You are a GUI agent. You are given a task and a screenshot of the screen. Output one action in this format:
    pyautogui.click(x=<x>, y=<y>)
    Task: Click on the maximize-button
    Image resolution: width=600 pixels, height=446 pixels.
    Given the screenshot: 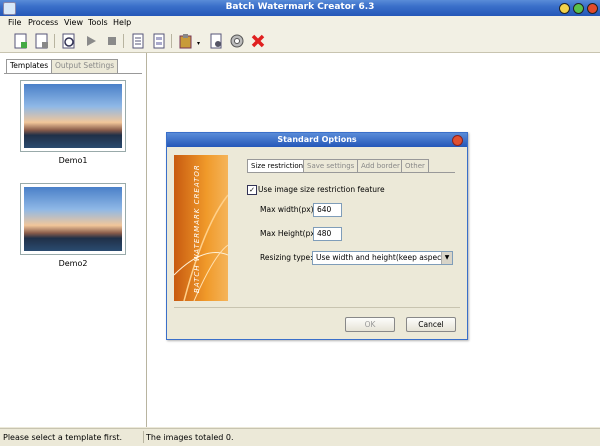 What is the action you would take?
    pyautogui.click(x=578, y=8)
    